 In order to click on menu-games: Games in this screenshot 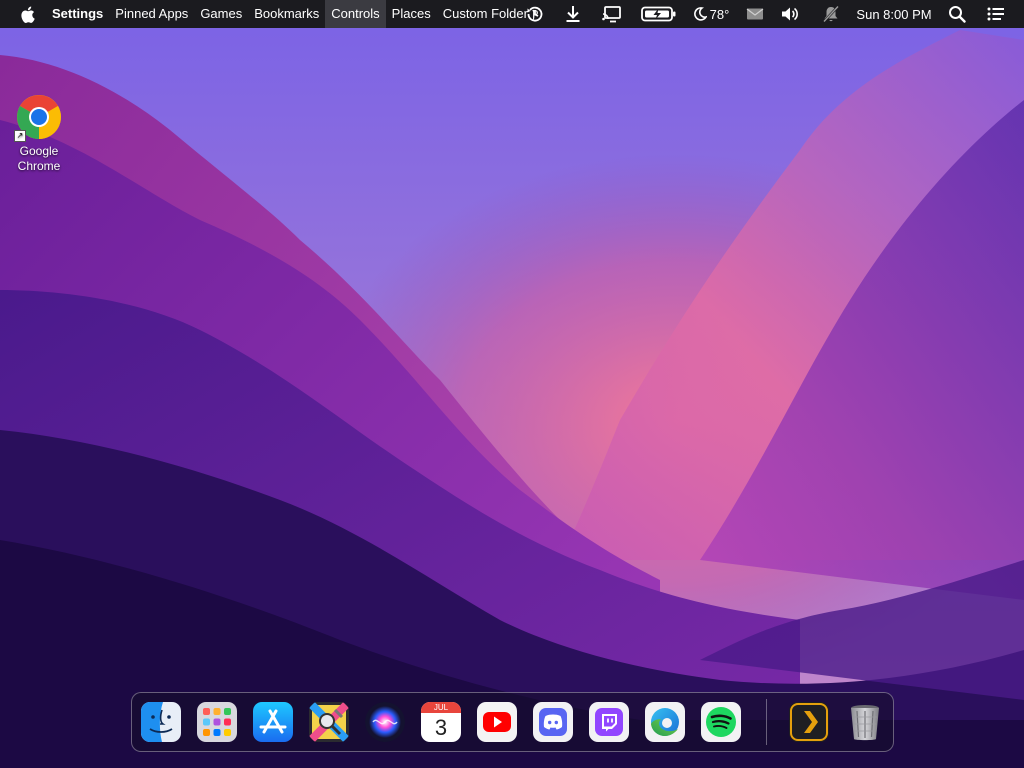, I will do `click(221, 14)`.